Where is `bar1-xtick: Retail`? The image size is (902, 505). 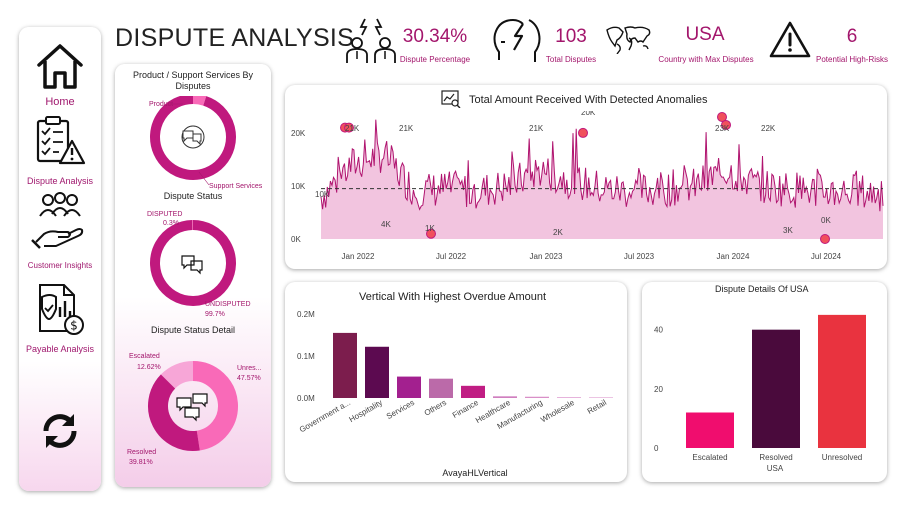 bar1-xtick: Retail is located at coordinates (597, 407).